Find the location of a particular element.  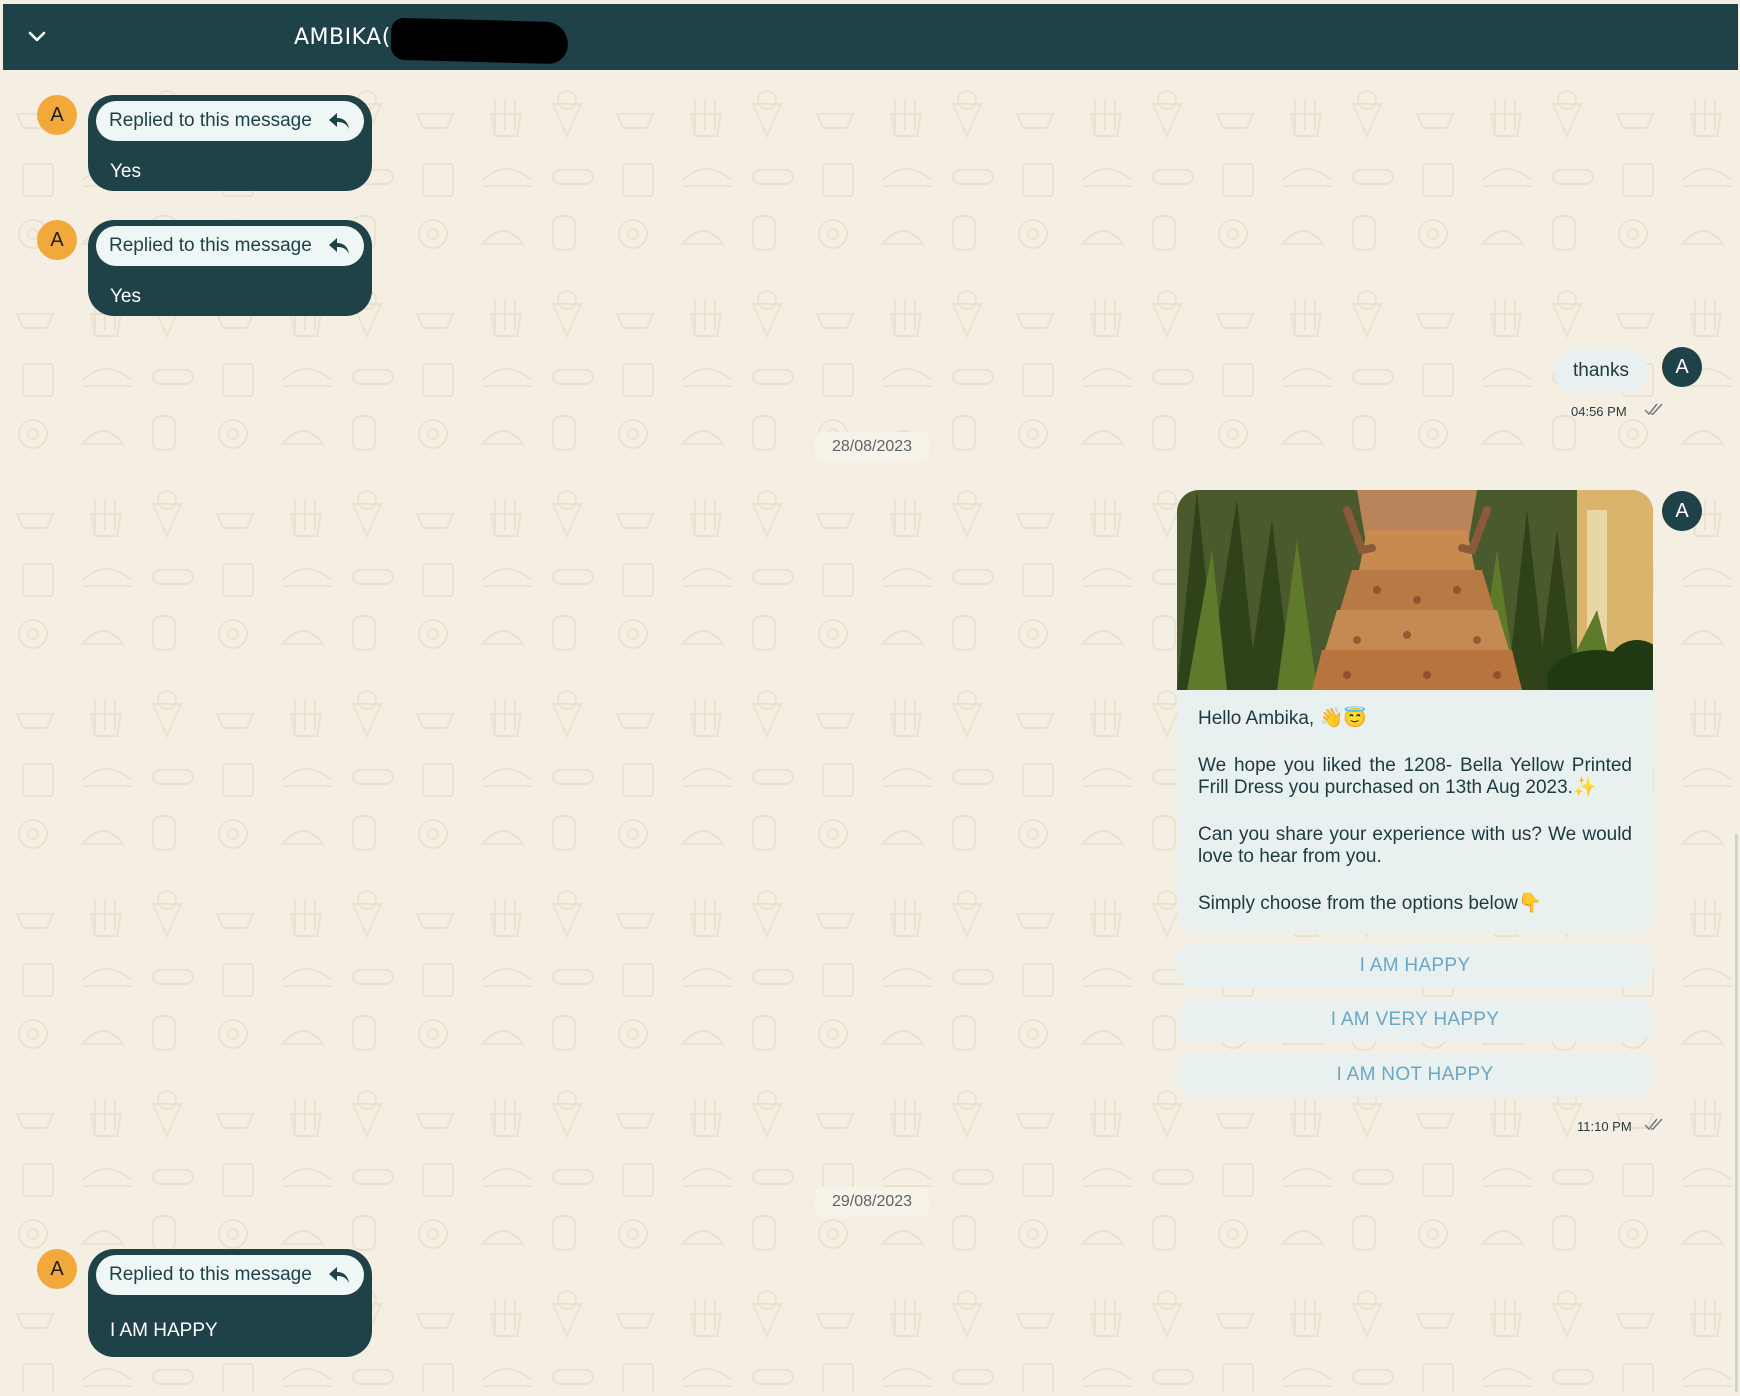

date-label: 29/08/2023 is located at coordinates (872, 1201).